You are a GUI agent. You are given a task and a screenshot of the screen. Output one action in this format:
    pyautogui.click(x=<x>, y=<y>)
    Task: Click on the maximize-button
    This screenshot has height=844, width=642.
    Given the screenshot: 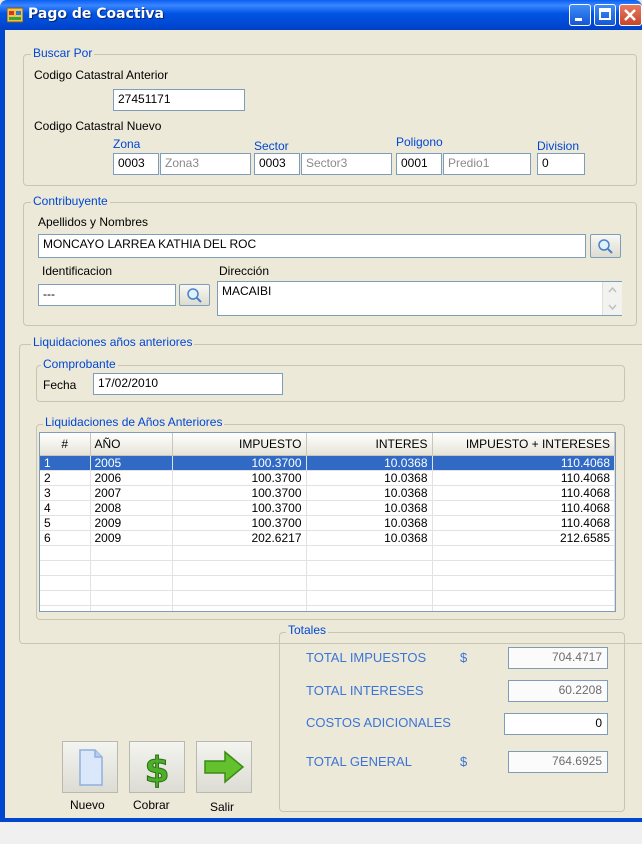 What is the action you would take?
    pyautogui.click(x=605, y=15)
    